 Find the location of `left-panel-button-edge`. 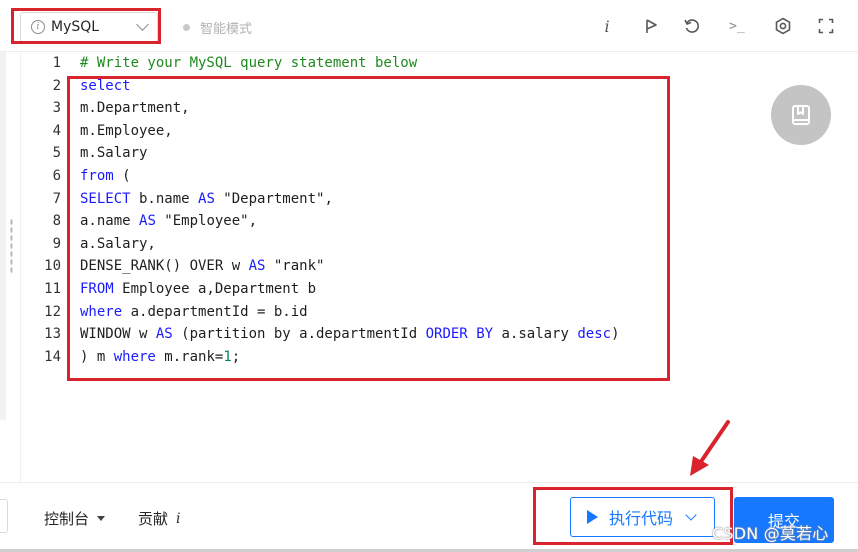

left-panel-button-edge is located at coordinates (4, 516).